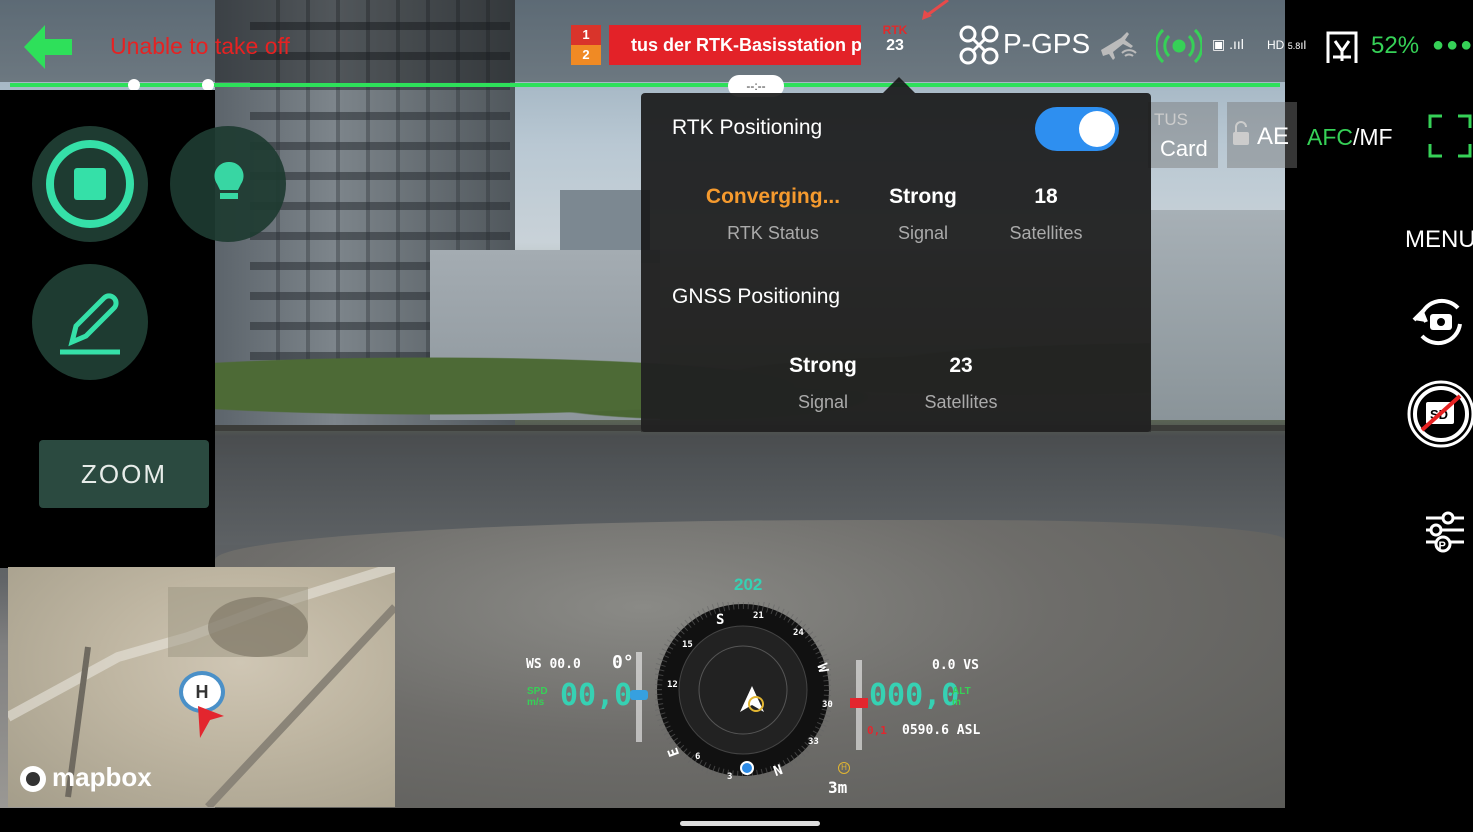  I want to click on sd-card-disabled-icon: SD, so click(1439, 414).